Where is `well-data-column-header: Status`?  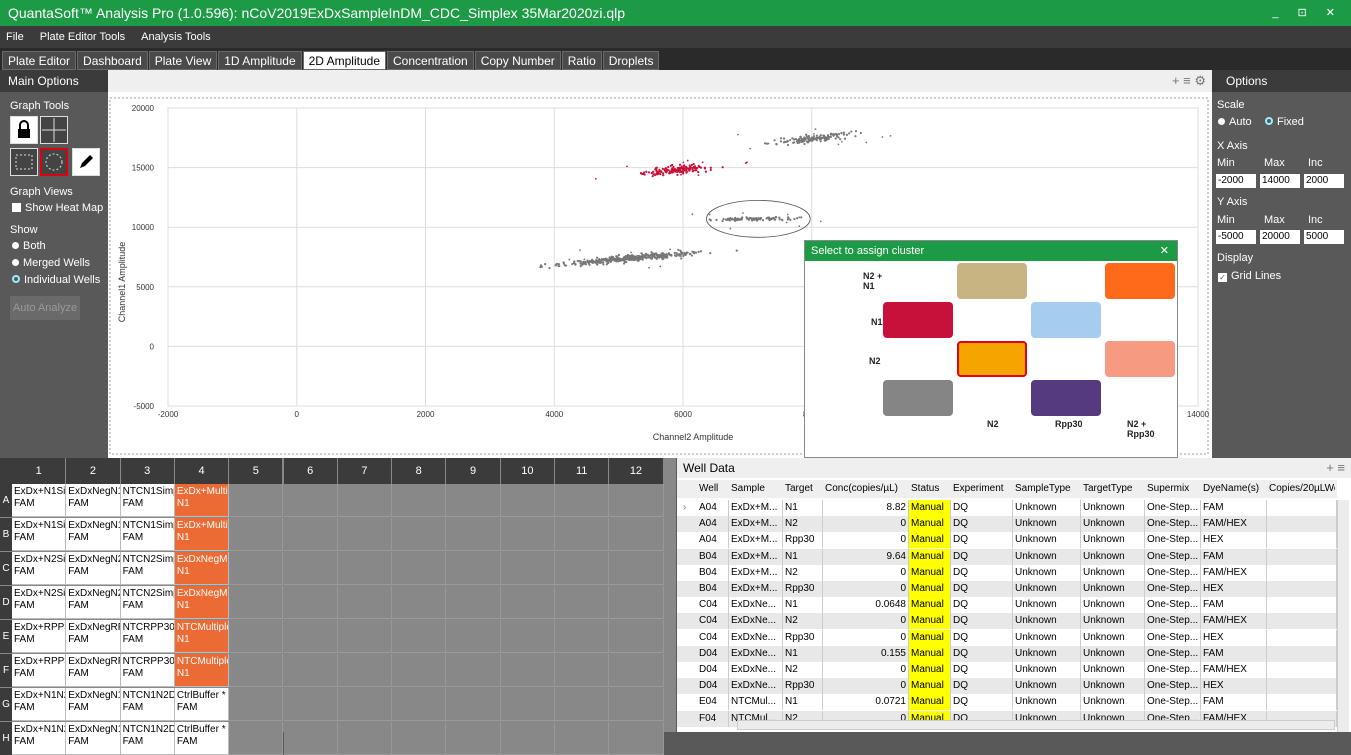
well-data-column-header: Status is located at coordinates (930, 489).